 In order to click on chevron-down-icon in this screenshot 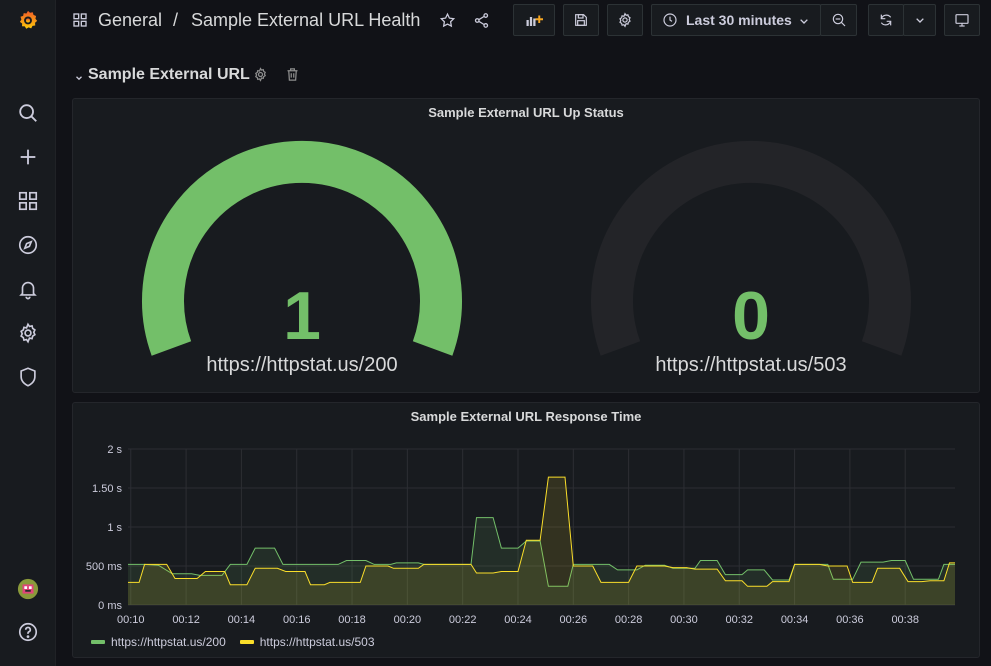, I will do `click(804, 21)`.